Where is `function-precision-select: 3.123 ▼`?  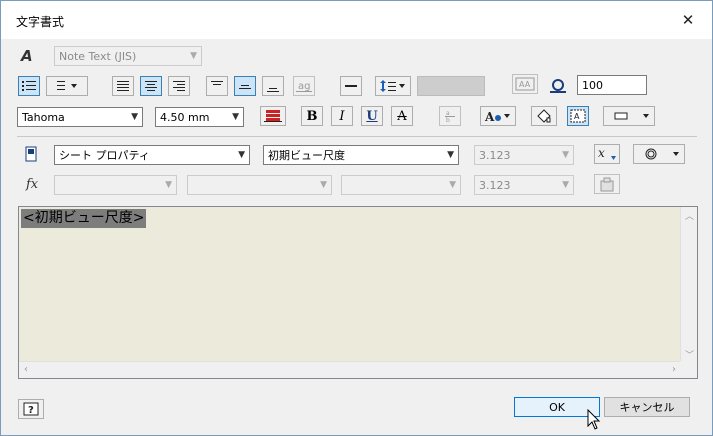
function-precision-select: 3.123 ▼ is located at coordinates (524, 185).